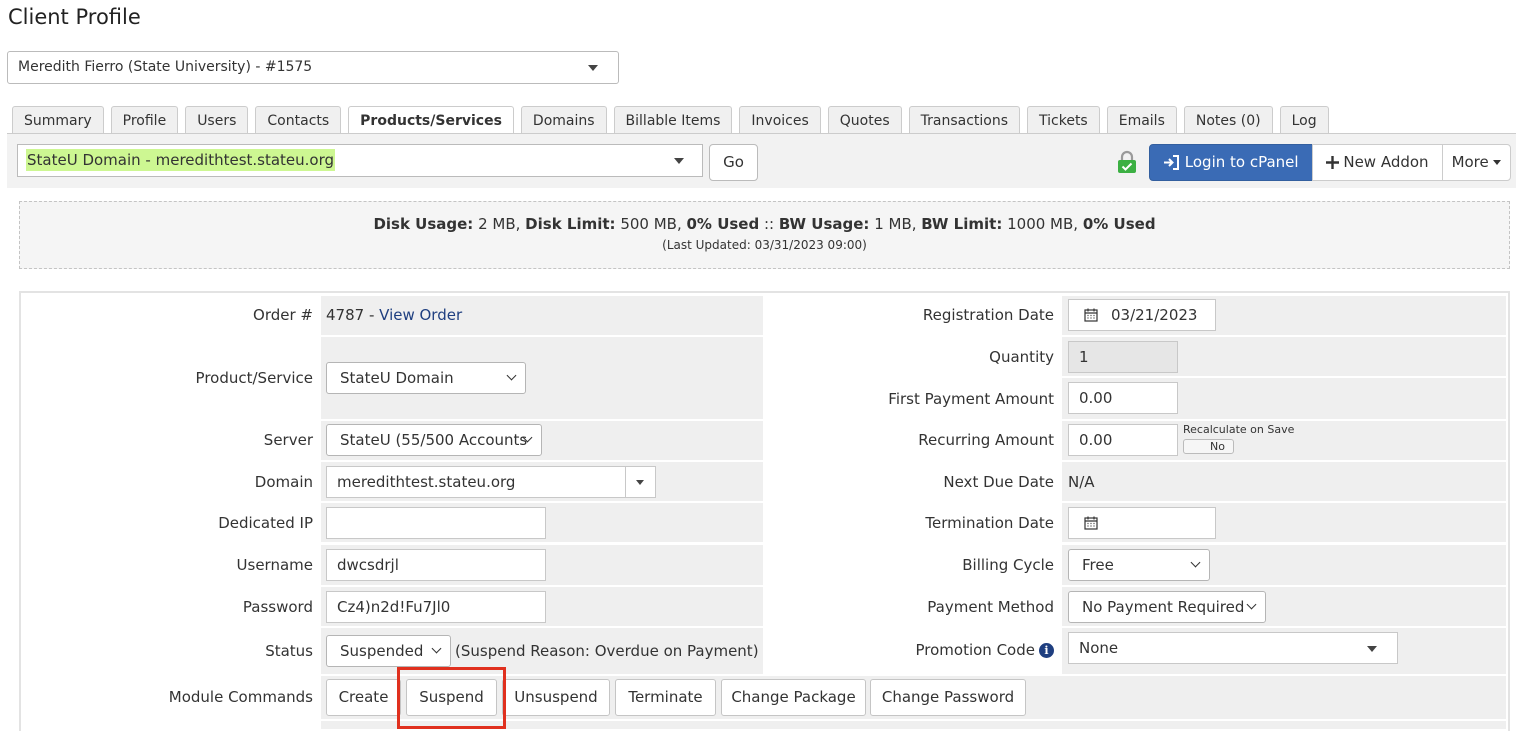 Image resolution: width=1516 pixels, height=731 pixels. I want to click on view-order-link: View Order, so click(420, 315).